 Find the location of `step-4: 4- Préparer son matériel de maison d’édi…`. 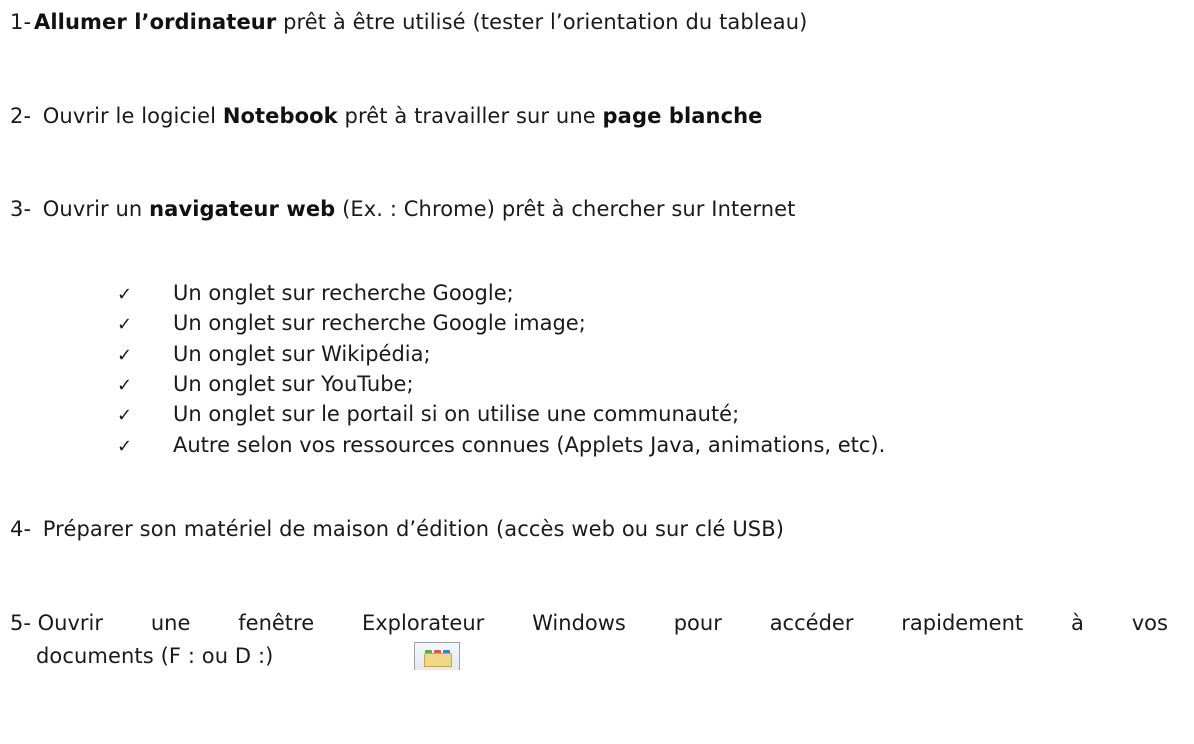

step-4: 4- Préparer son matériel de maison d’édi… is located at coordinates (397, 529).